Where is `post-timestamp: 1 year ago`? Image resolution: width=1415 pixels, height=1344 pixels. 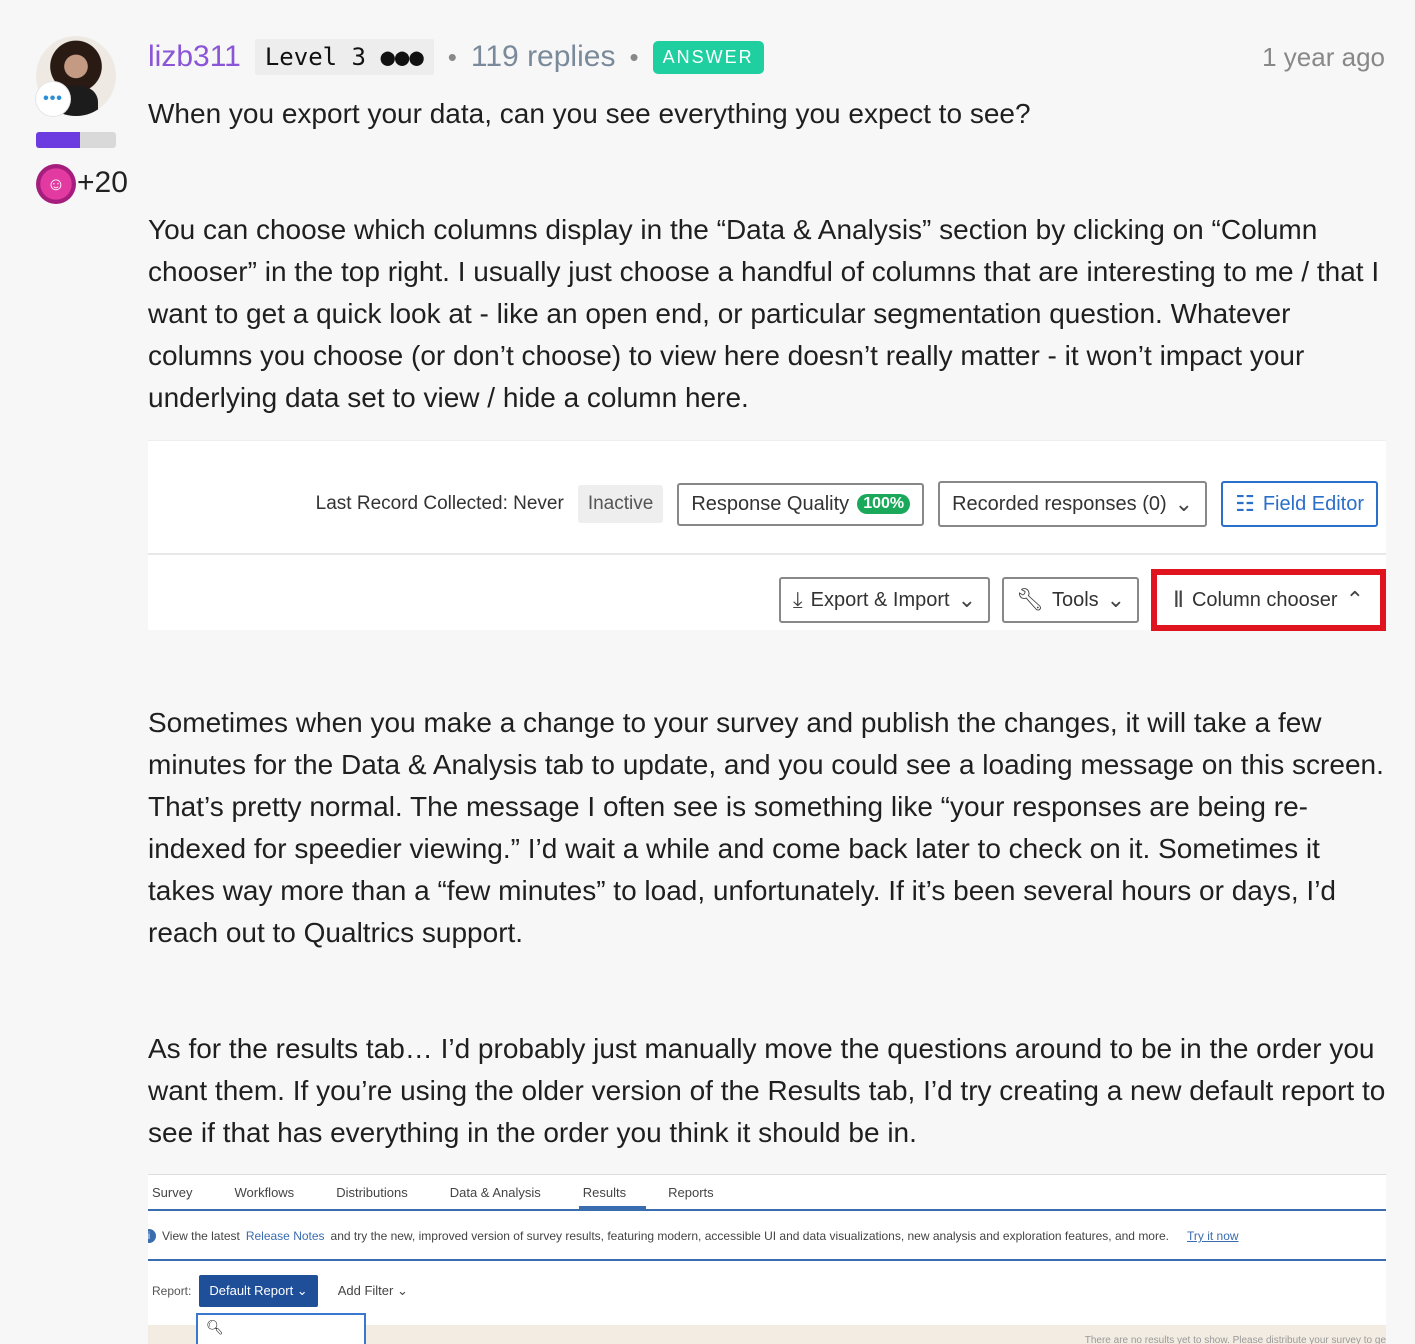
post-timestamp: 1 year ago is located at coordinates (1323, 57).